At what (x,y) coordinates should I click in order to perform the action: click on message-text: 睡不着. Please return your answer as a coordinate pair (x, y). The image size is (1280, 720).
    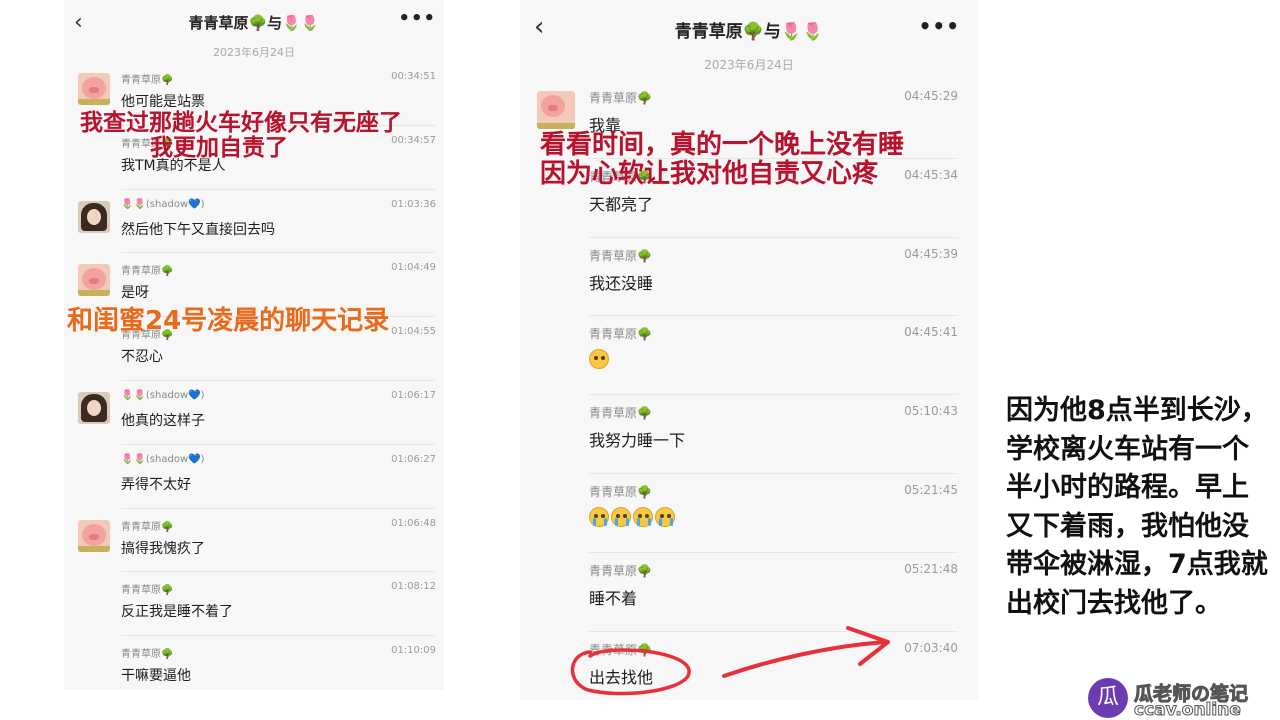
    Looking at the image, I should click on (613, 598).